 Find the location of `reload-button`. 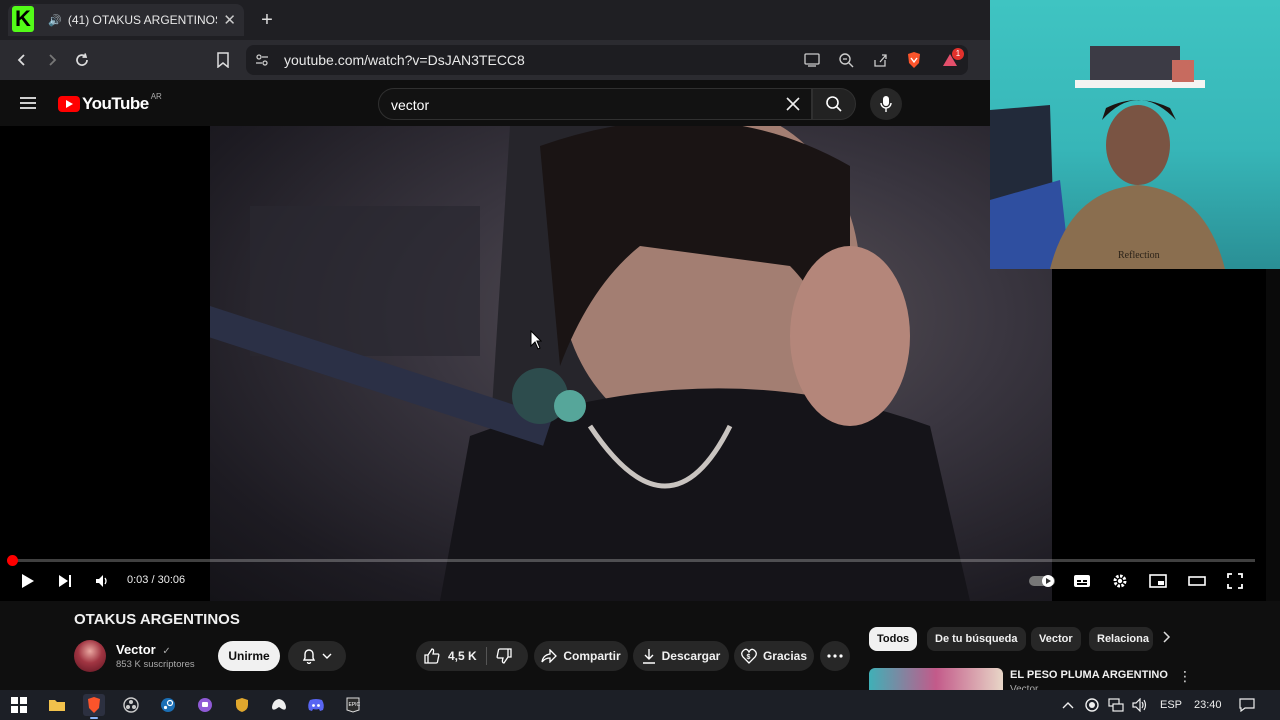

reload-button is located at coordinates (82, 60).